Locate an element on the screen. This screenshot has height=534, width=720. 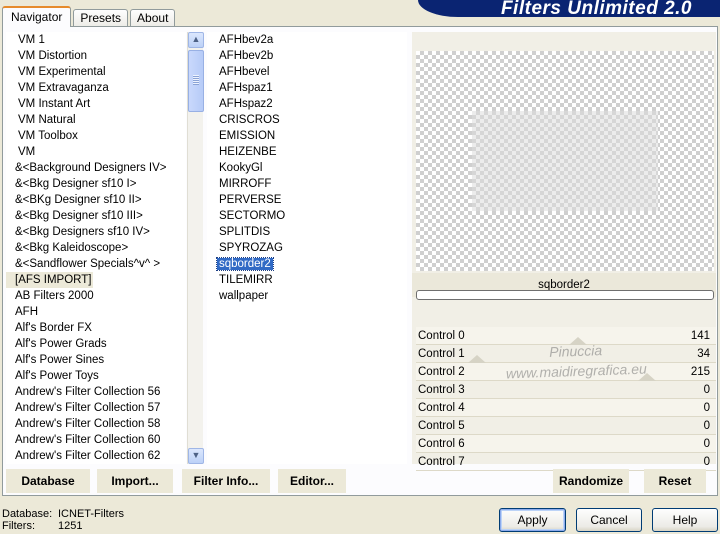
category-item: [AFS IMPORT] is located at coordinates (50, 280).